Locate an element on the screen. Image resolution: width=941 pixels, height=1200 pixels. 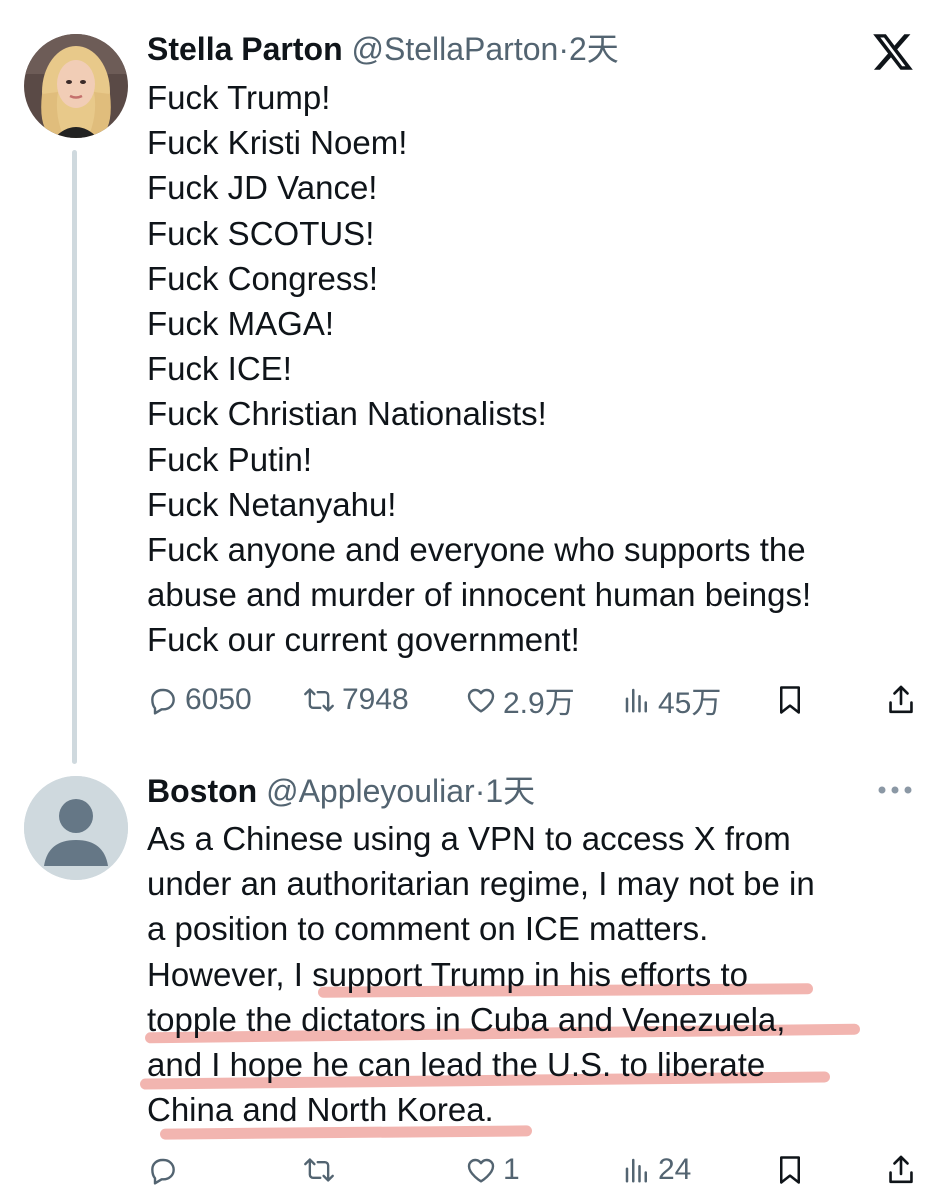
tweet-header: Boston @Appleyouliar·1天 is located at coordinates (341, 791).